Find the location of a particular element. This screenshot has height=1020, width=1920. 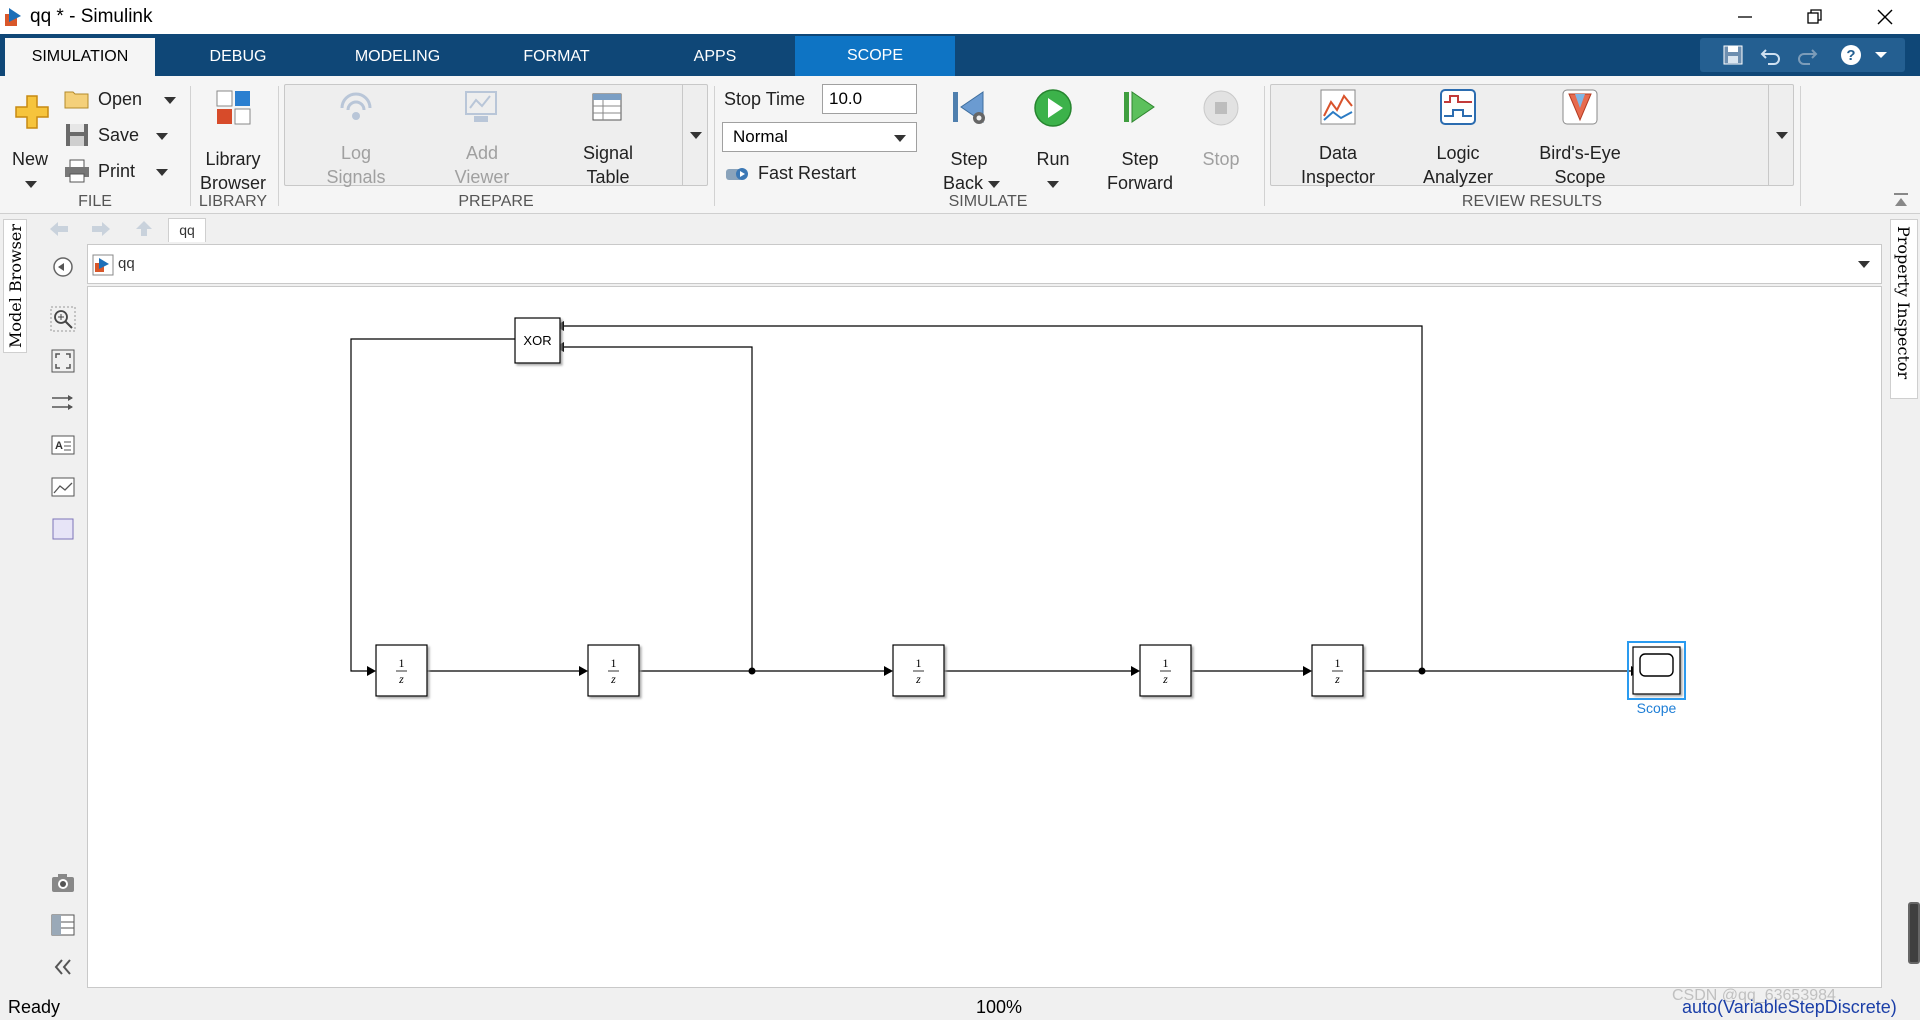

unit-delay-block-4: 1 z is located at coordinates (1165, 670).